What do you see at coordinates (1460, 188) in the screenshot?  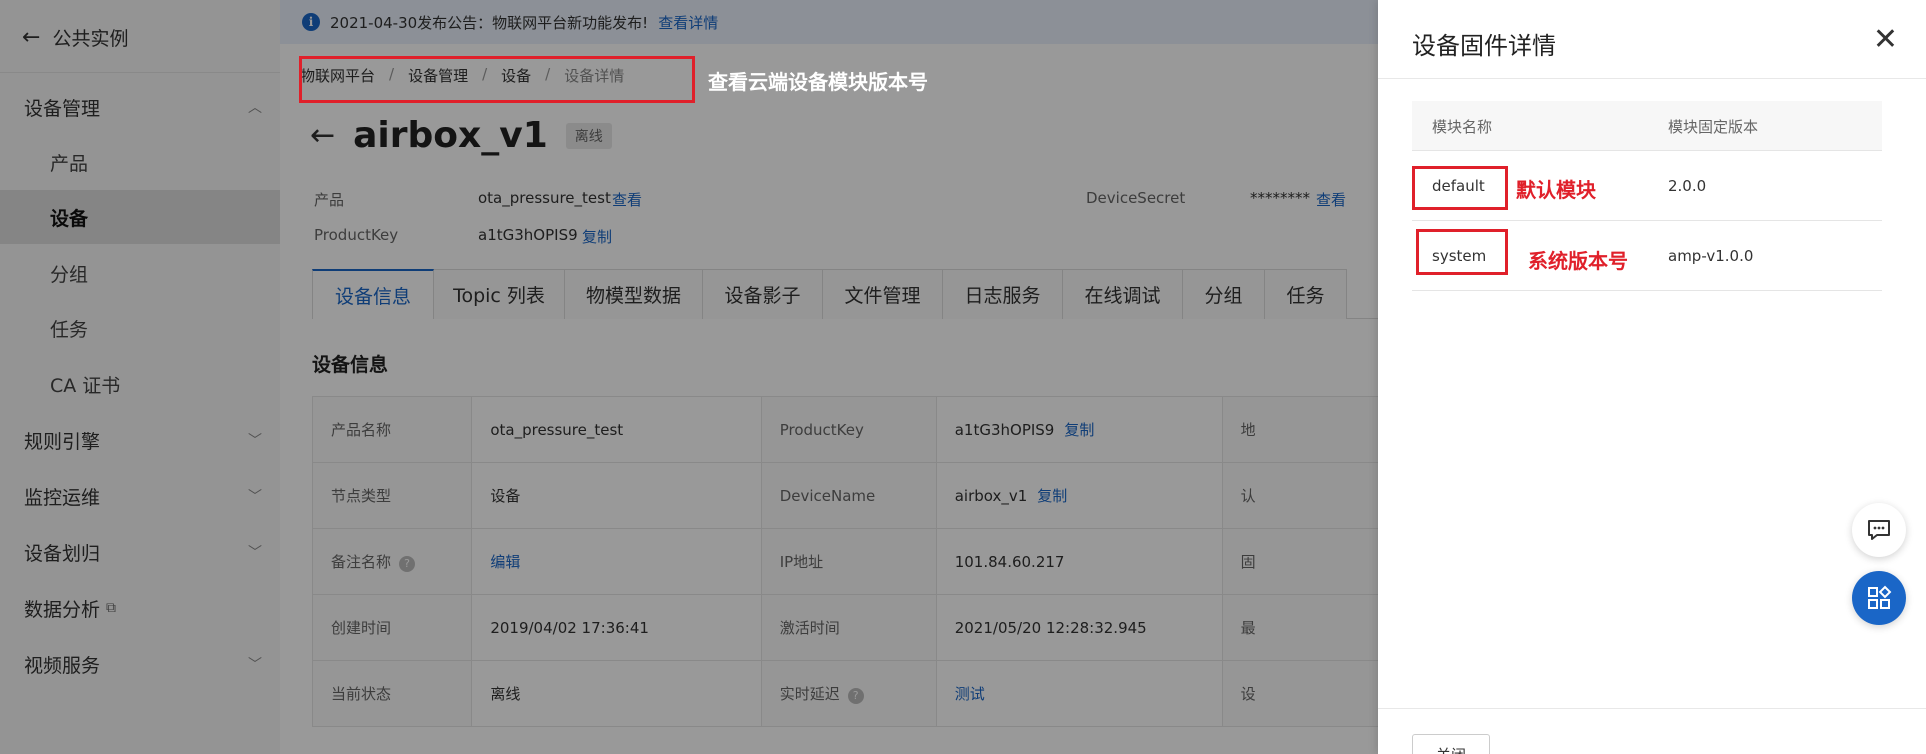 I see `default-highlight-box` at bounding box center [1460, 188].